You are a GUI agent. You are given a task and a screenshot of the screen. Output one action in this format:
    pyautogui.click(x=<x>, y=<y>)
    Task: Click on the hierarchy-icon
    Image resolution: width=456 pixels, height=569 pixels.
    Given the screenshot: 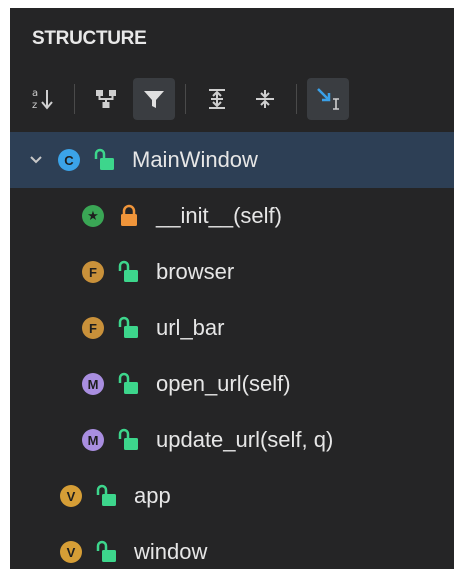 What is the action you would take?
    pyautogui.click(x=106, y=99)
    